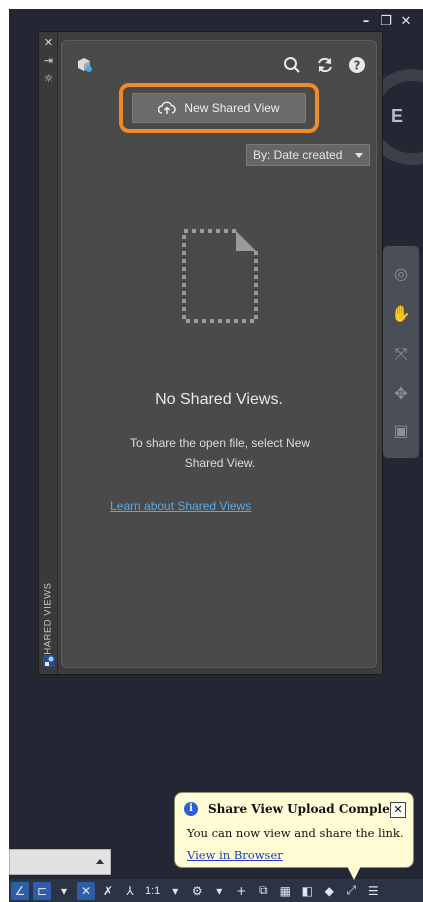 Image resolution: width=423 pixels, height=902 pixels. I want to click on notification-tail, so click(354, 872).